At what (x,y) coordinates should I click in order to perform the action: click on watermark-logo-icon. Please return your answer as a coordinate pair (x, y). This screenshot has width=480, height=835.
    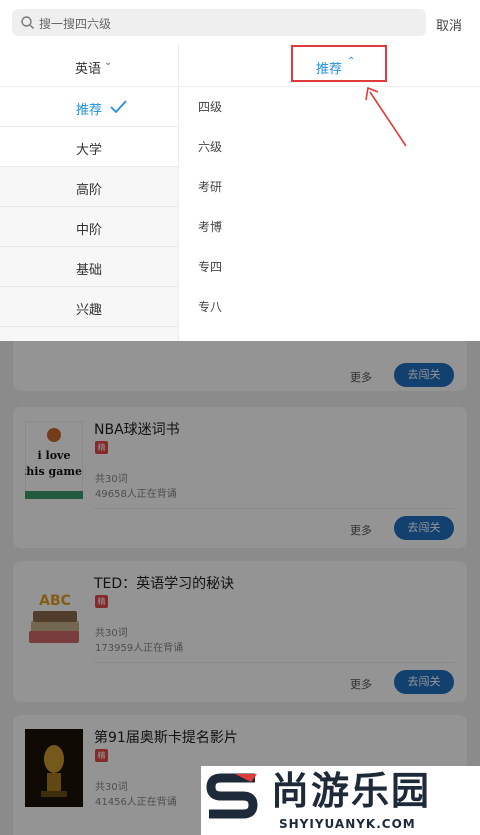
    Looking at the image, I should click on (232, 796).